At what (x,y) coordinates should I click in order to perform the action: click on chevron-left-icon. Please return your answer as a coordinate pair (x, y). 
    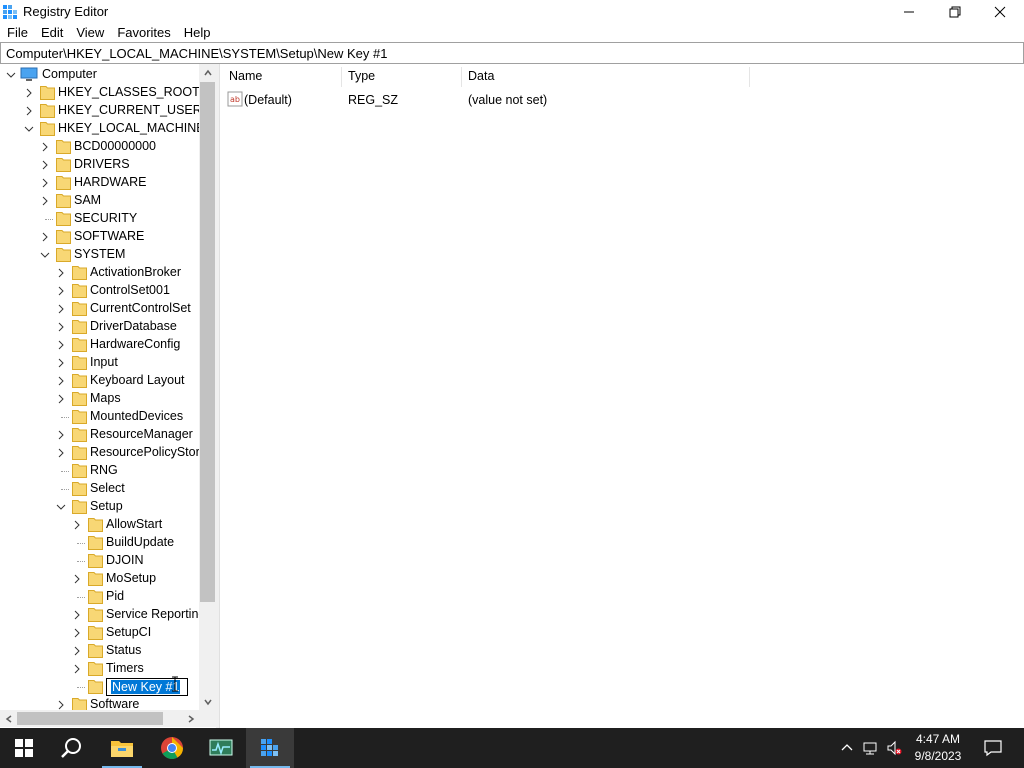
    Looking at the image, I should click on (8, 718).